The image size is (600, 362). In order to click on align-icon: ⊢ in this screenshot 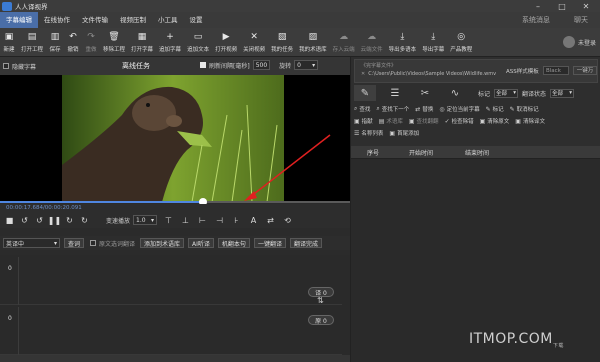, I will do `click(202, 220)`.